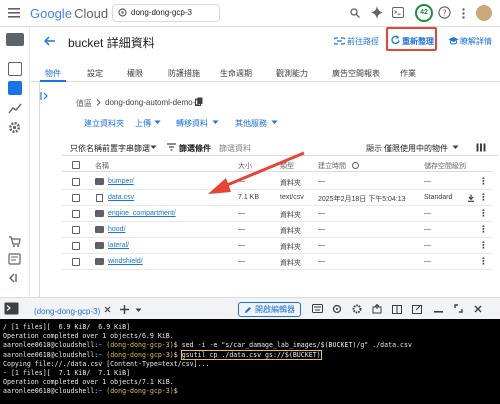  What do you see at coordinates (292, 73) in the screenshot?
I see `tab-observability: 觀測能力` at bounding box center [292, 73].